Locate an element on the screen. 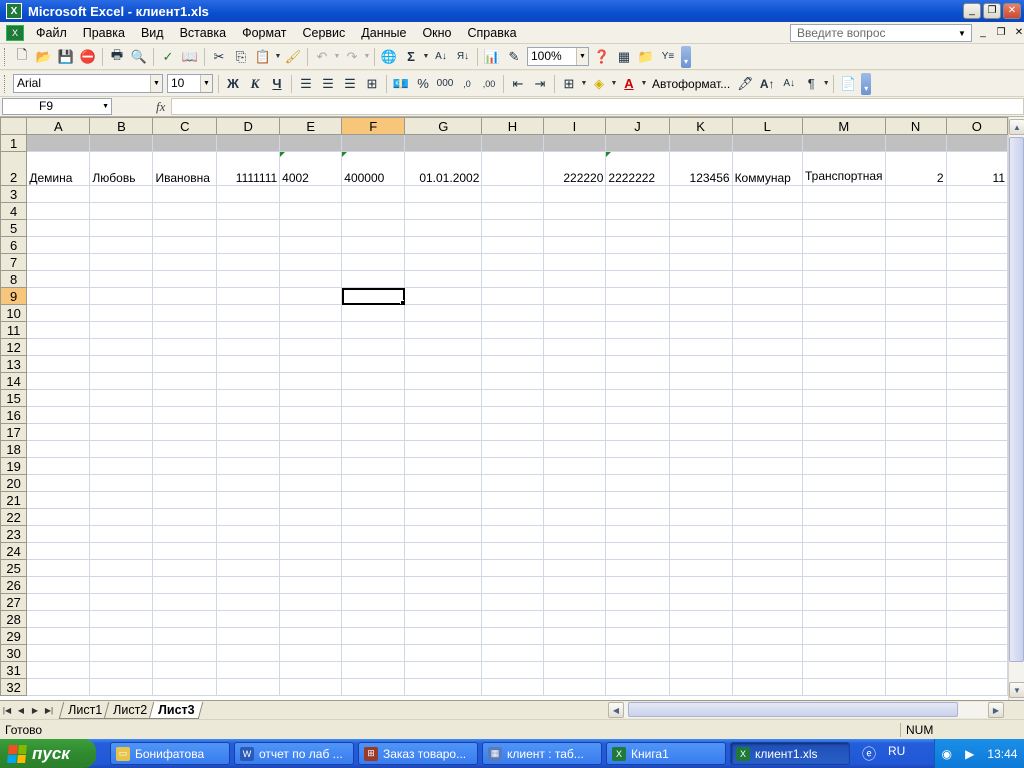 The image size is (1024, 768). cell: 2222222 is located at coordinates (637, 168).